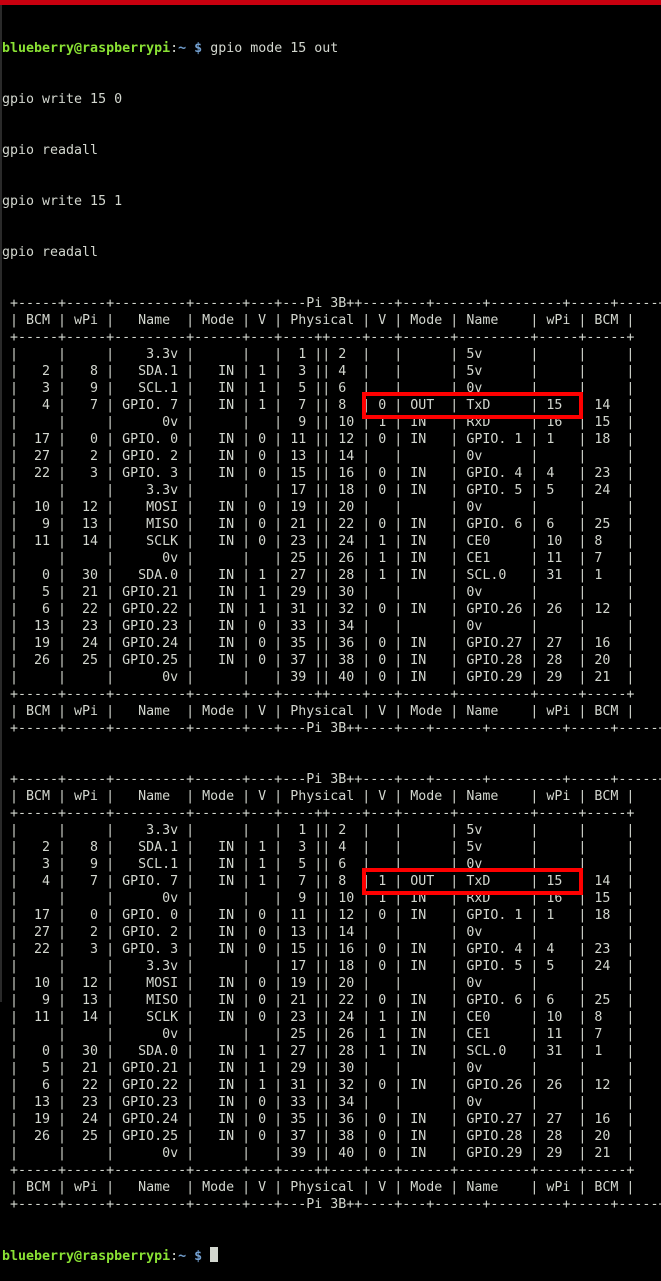 Image resolution: width=661 pixels, height=1281 pixels. Describe the element at coordinates (214, 1254) in the screenshot. I see `text-cursor` at that location.